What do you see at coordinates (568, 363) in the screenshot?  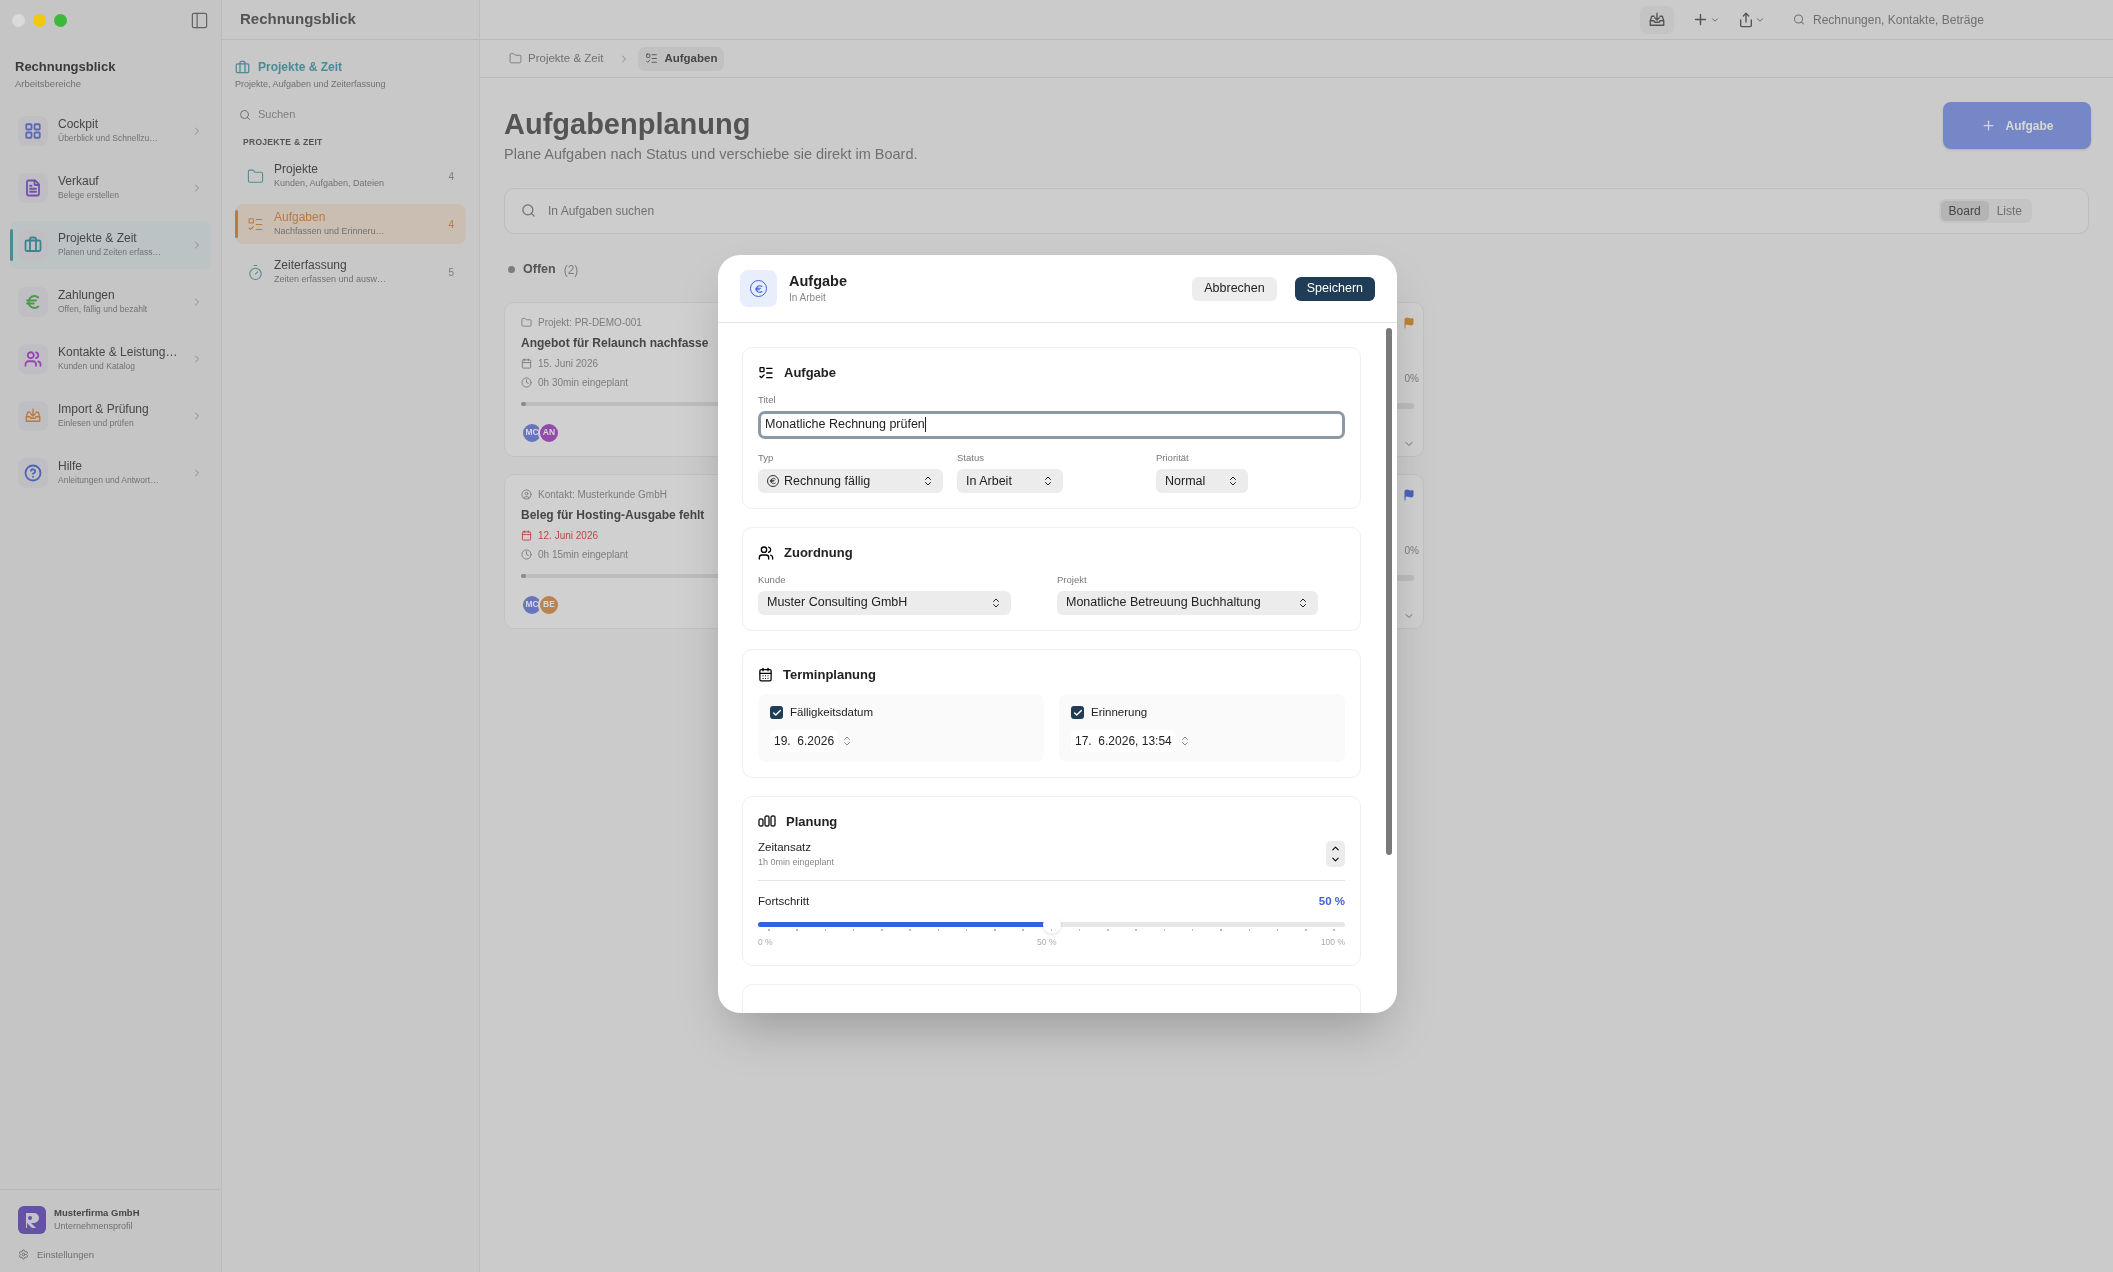 I see `card-date: 15. Juni 2026` at bounding box center [568, 363].